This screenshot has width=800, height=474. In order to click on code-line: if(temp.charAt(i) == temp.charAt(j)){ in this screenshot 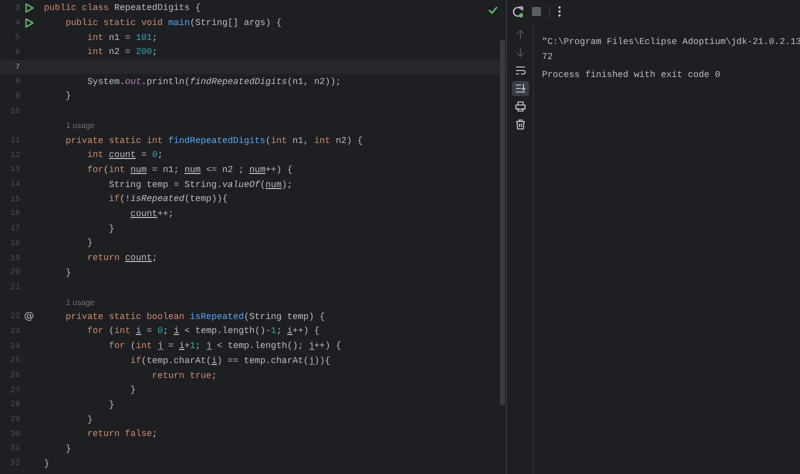, I will do `click(229, 361)`.